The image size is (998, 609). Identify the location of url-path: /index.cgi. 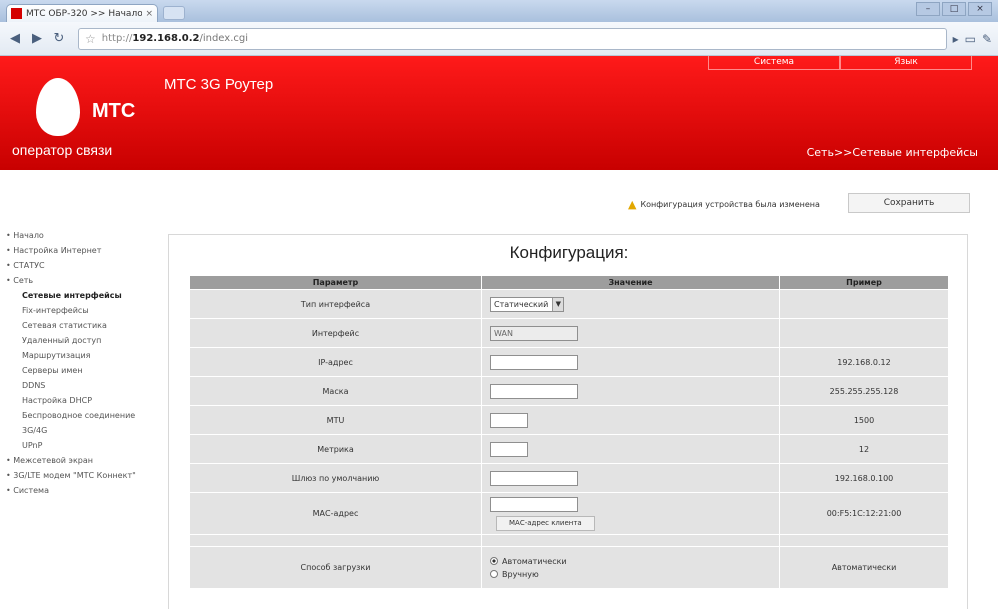
(223, 38).